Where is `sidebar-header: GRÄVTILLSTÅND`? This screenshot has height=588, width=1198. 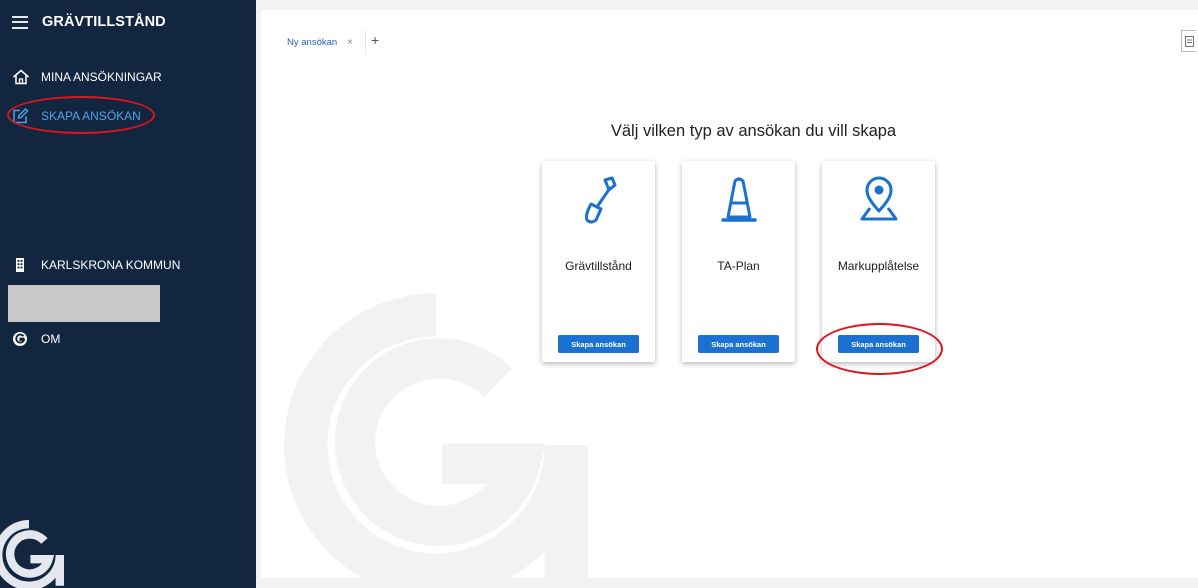 sidebar-header: GRÄVTILLSTÅND is located at coordinates (89, 22).